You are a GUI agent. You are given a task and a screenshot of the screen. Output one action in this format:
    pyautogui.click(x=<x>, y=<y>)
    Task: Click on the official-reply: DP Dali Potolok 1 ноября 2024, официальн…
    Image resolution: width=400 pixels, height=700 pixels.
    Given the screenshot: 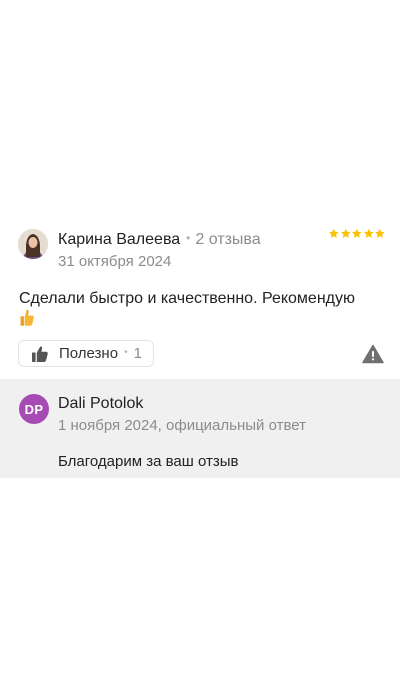 What is the action you would take?
    pyautogui.click(x=200, y=428)
    